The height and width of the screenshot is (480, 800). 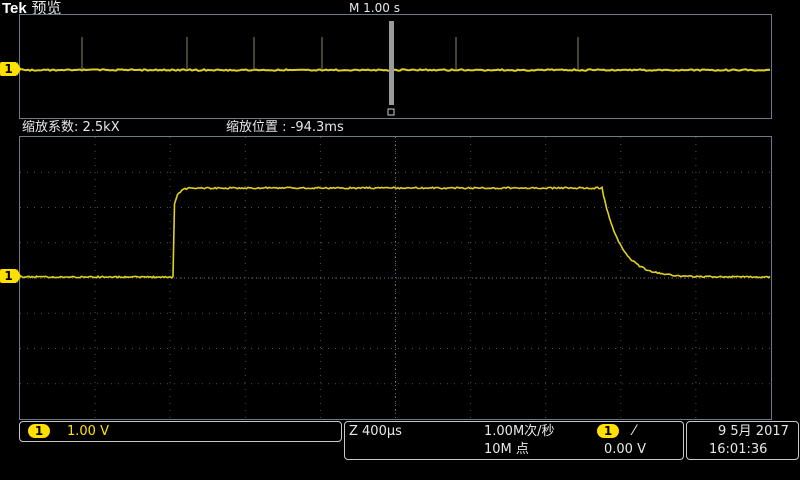 I want to click on datetime-box: 9 5月 2017 16:01:36, so click(x=742, y=440).